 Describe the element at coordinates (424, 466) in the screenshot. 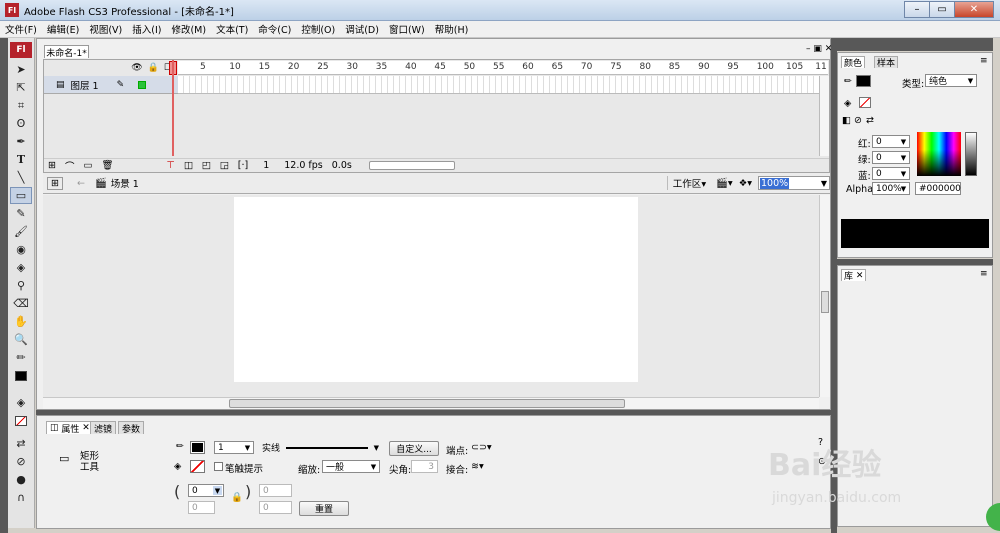

I see `miter-field: 3` at that location.